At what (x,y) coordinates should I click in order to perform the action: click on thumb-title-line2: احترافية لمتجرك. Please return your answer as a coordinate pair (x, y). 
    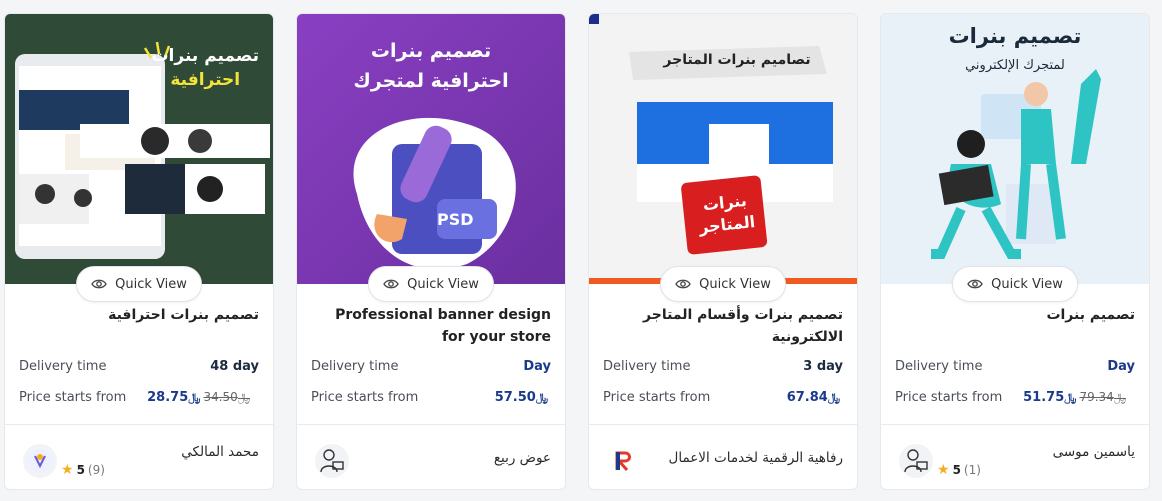
    Looking at the image, I should click on (431, 81).